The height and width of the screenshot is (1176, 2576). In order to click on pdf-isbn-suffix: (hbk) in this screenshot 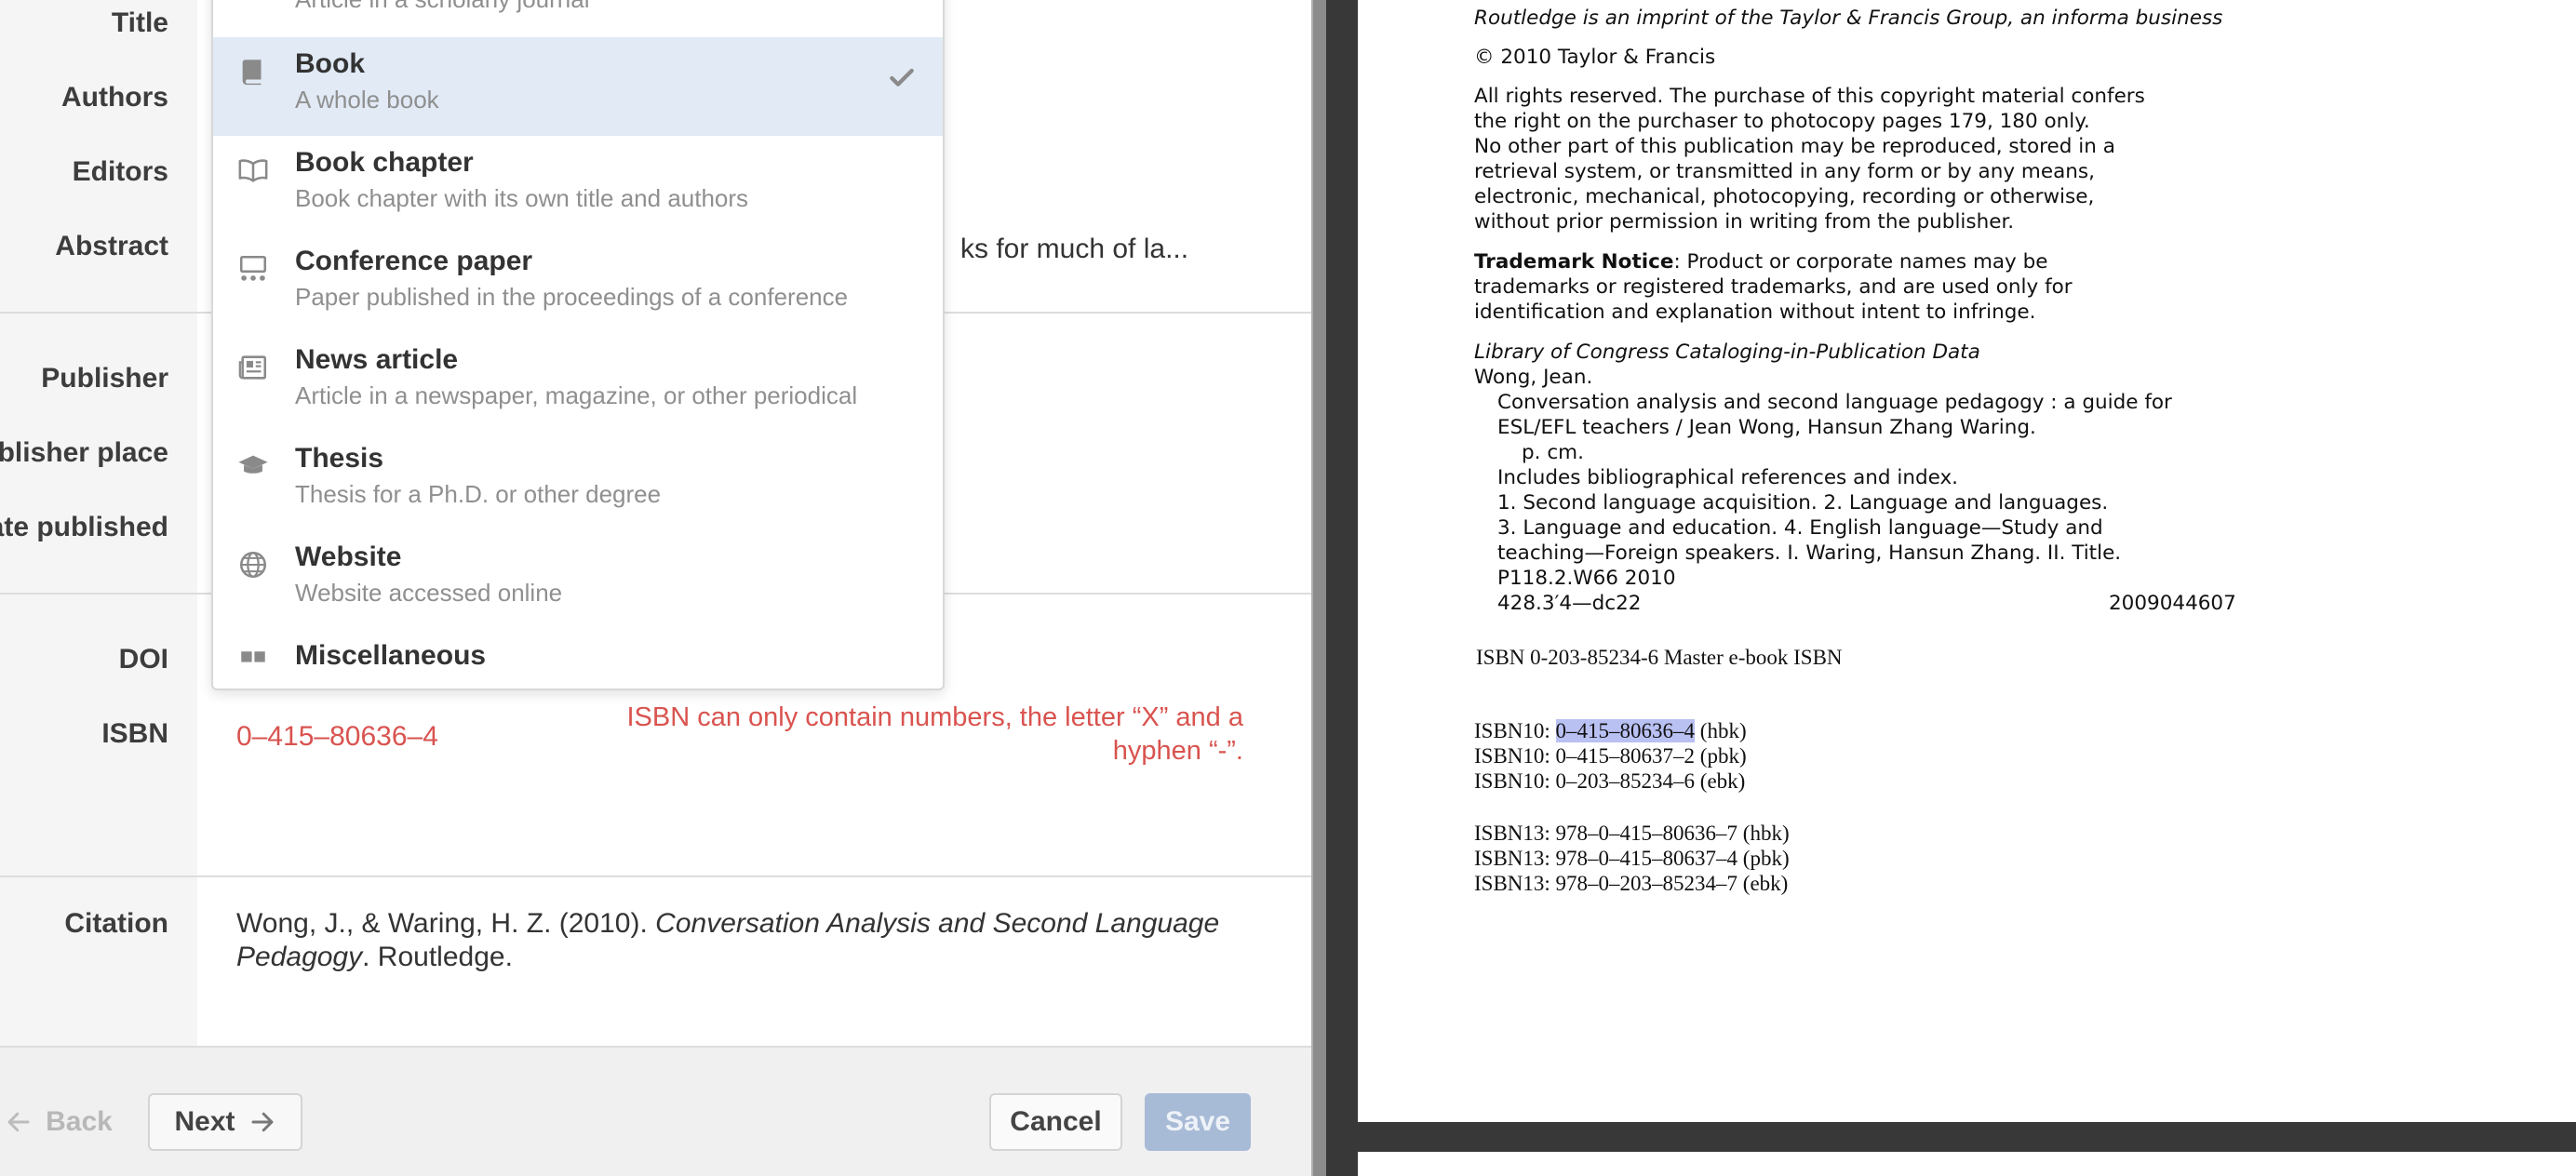, I will do `click(1721, 730)`.